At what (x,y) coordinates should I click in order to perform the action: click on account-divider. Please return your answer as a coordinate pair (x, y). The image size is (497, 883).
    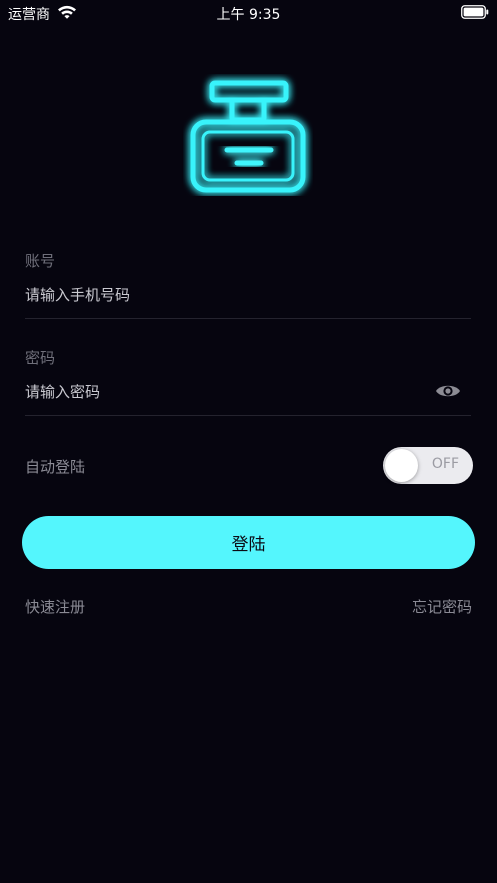
    Looking at the image, I should click on (248, 318).